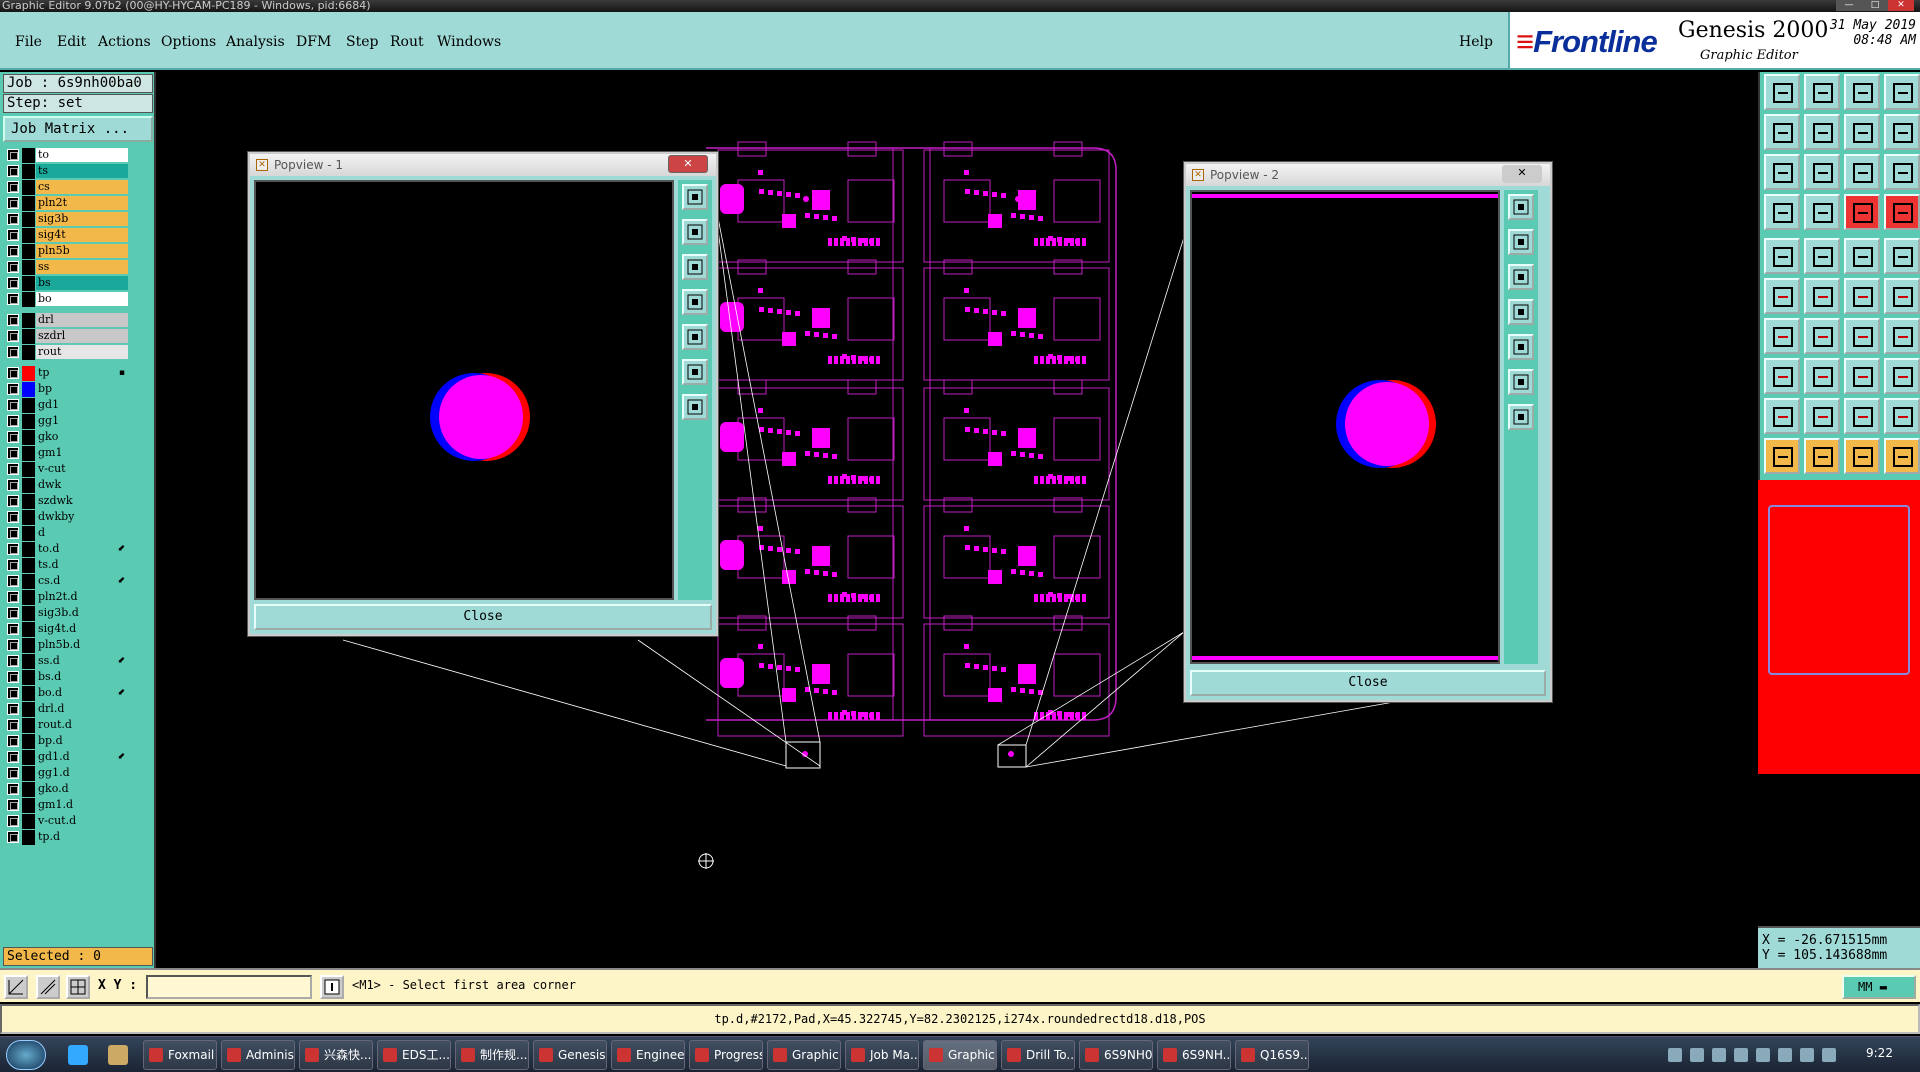 Image resolution: width=1920 pixels, height=1072 pixels. What do you see at coordinates (67, 613) in the screenshot?
I see `layer-row-sig3b-d: sig3b.d` at bounding box center [67, 613].